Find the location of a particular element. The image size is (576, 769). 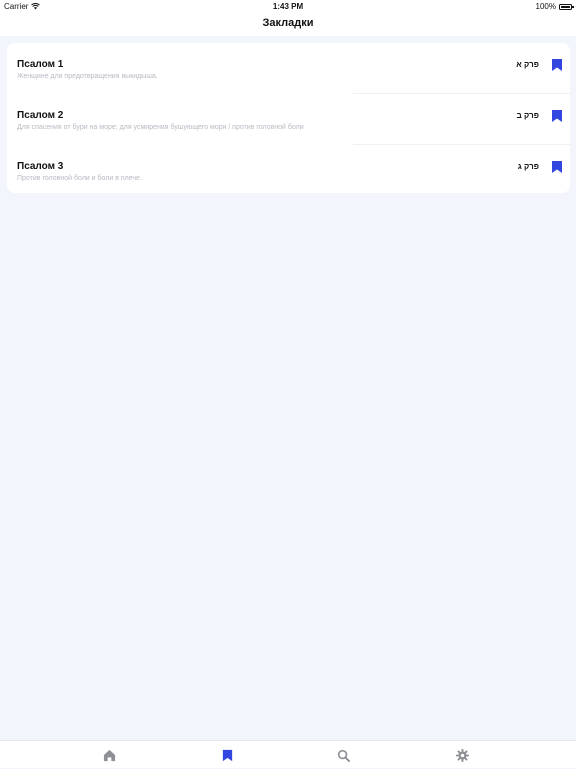

battery-indicator: 100% is located at coordinates (554, 6).